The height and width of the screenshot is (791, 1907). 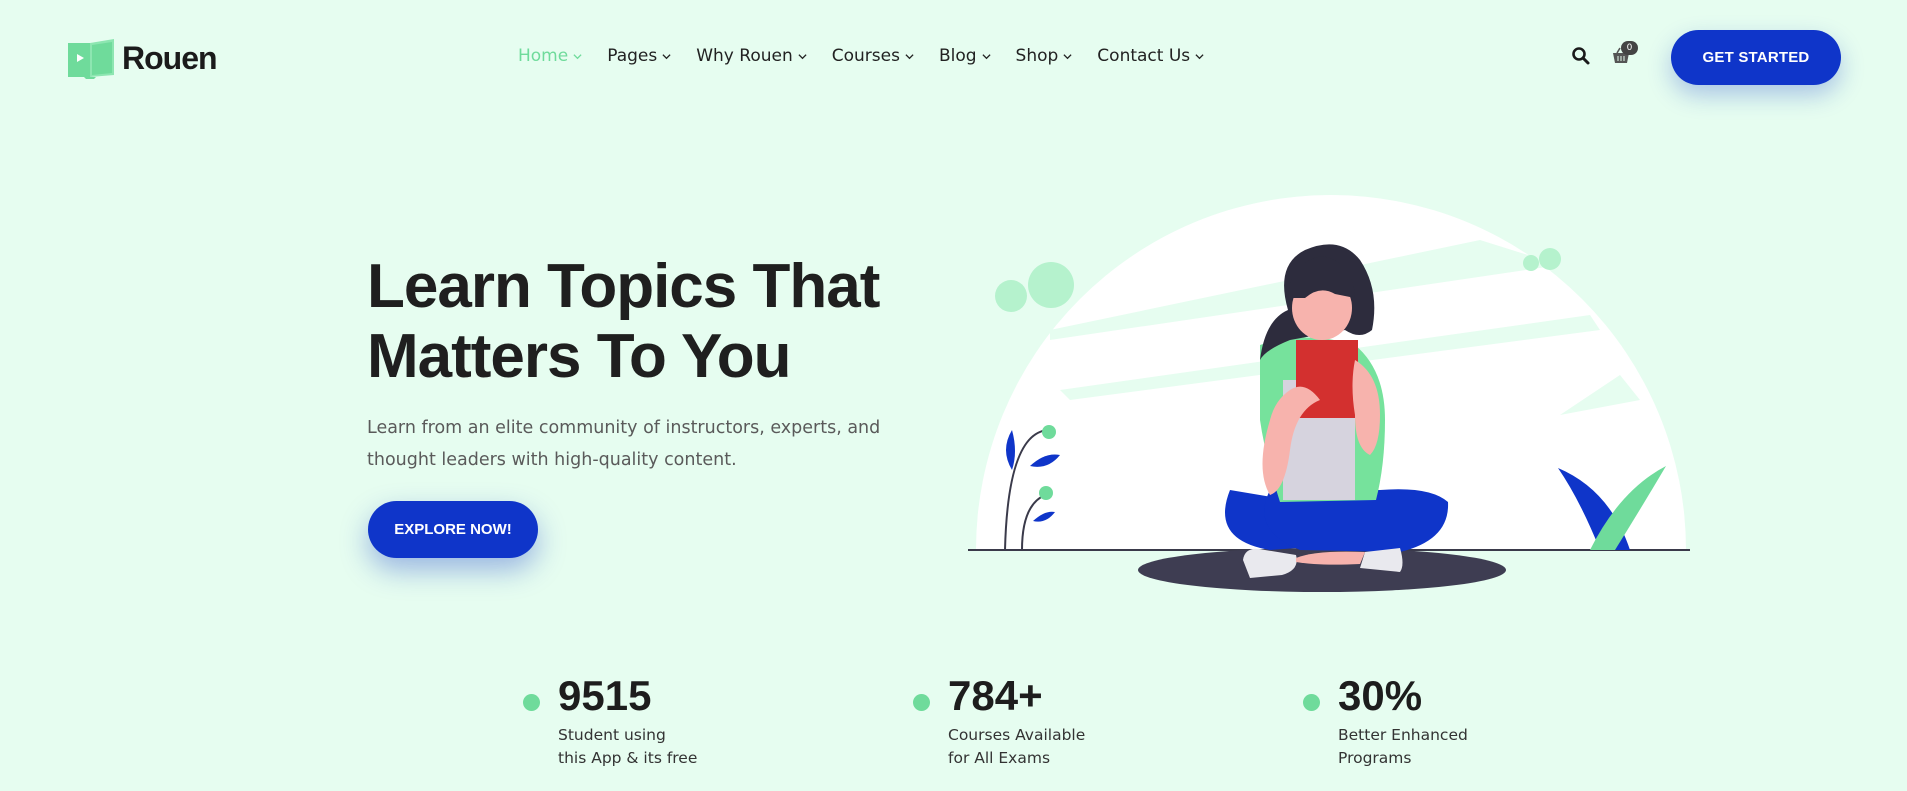 What do you see at coordinates (865, 56) in the screenshot?
I see `nav-item-label: Courses` at bounding box center [865, 56].